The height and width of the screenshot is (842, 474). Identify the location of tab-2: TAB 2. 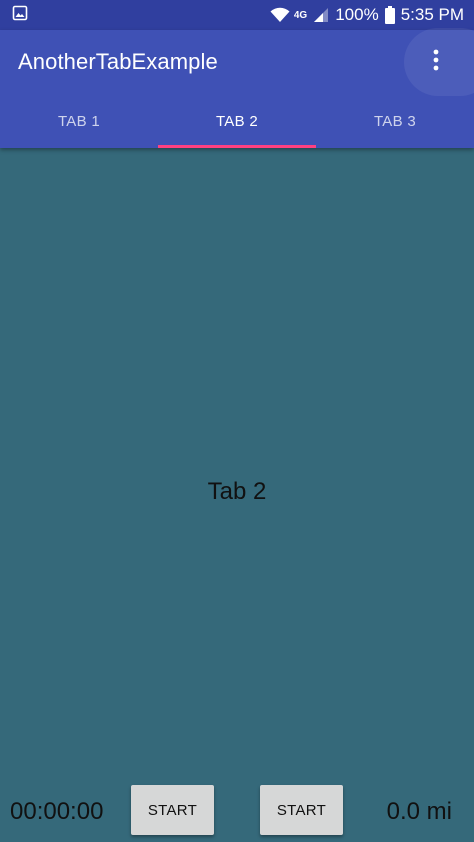
(237, 121).